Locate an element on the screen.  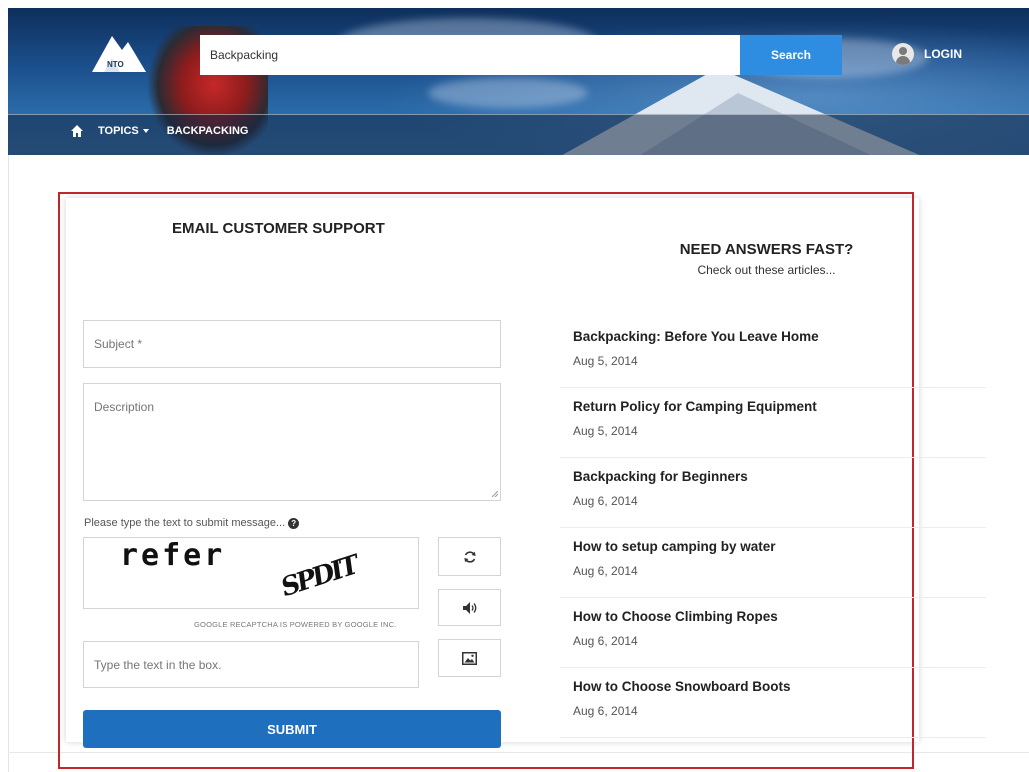
user-icon is located at coordinates (903, 54).